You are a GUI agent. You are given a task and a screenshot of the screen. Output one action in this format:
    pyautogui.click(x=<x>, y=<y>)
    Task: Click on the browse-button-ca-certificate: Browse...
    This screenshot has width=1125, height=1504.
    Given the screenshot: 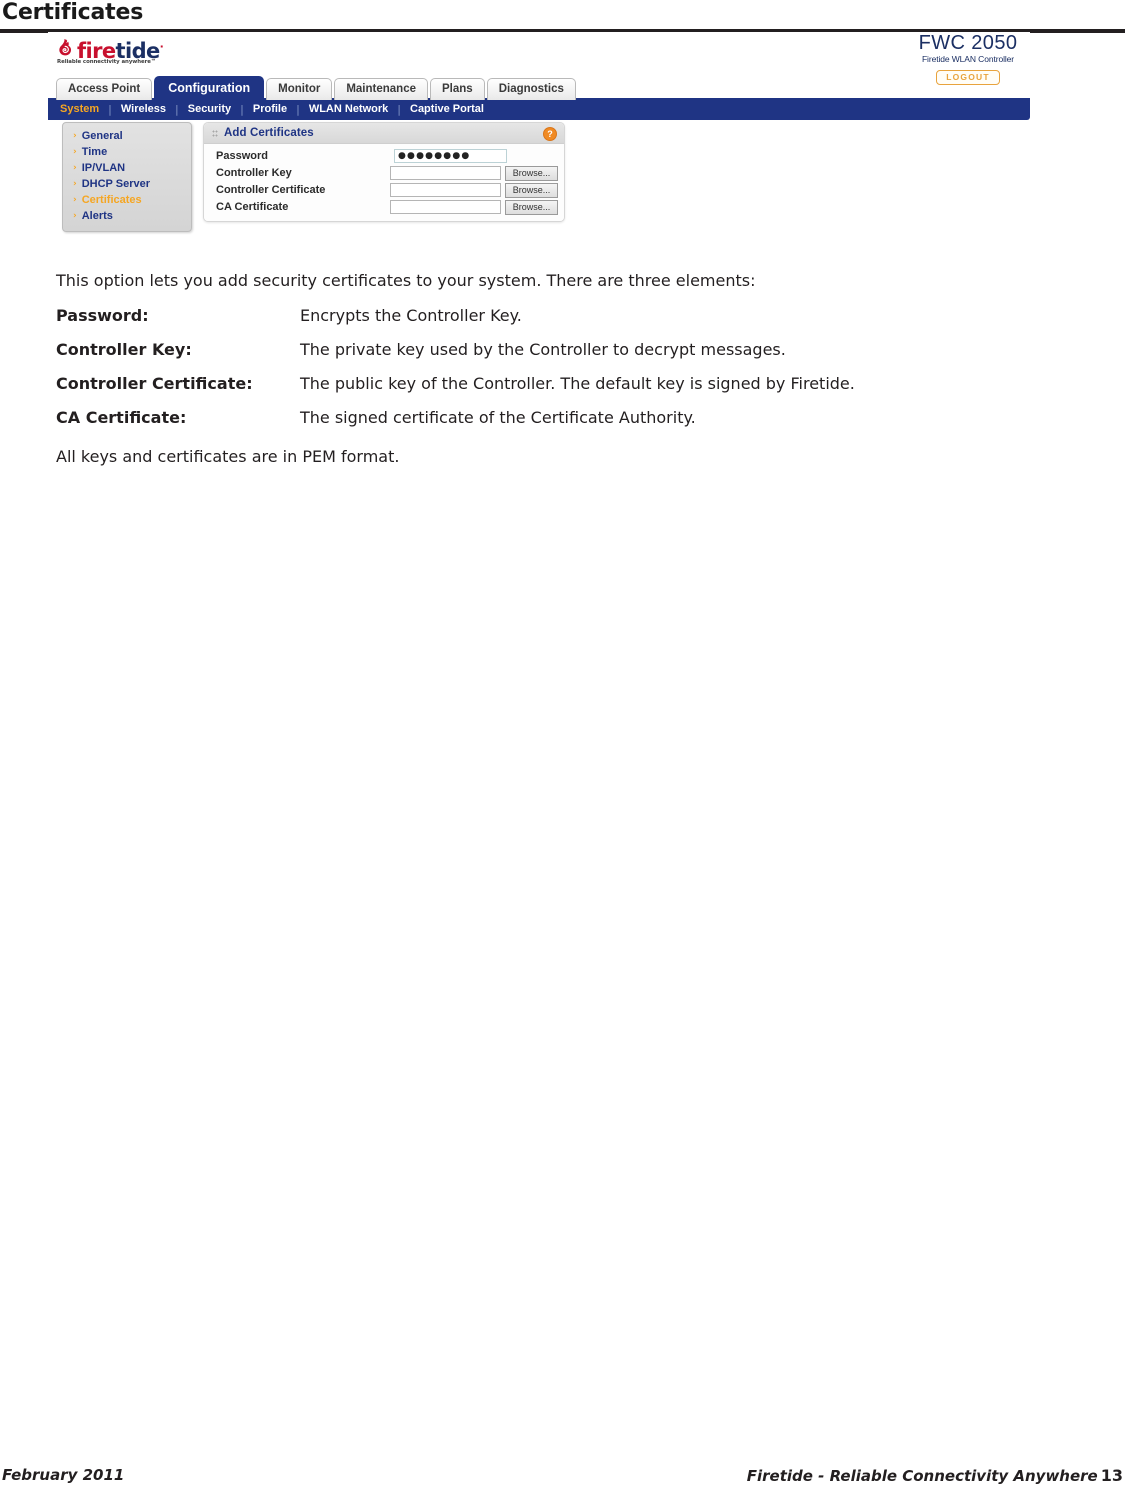 What is the action you would take?
    pyautogui.click(x=531, y=207)
    